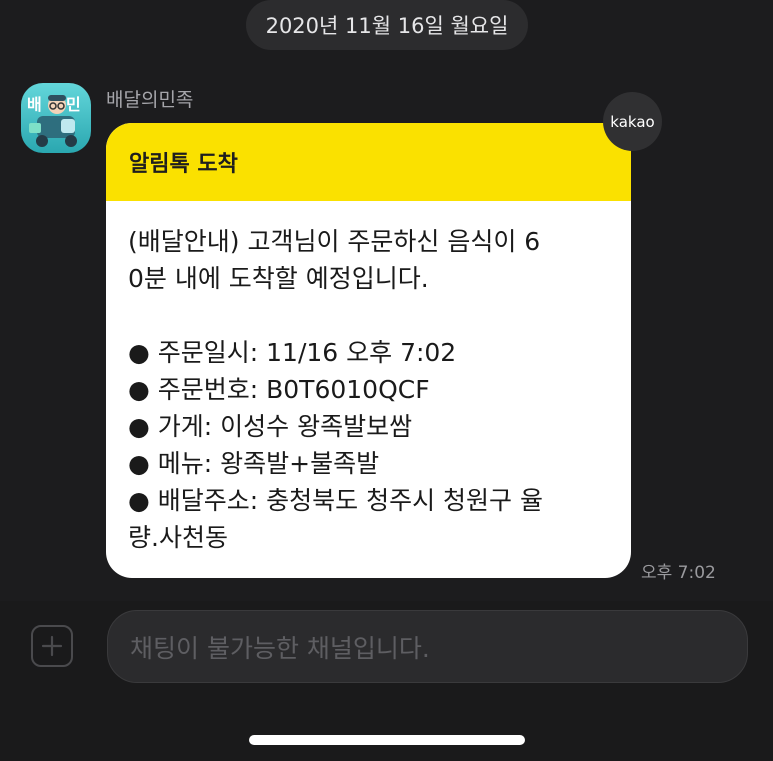 The width and height of the screenshot is (773, 761). I want to click on baemin-app-icon: 배 민, so click(56, 118).